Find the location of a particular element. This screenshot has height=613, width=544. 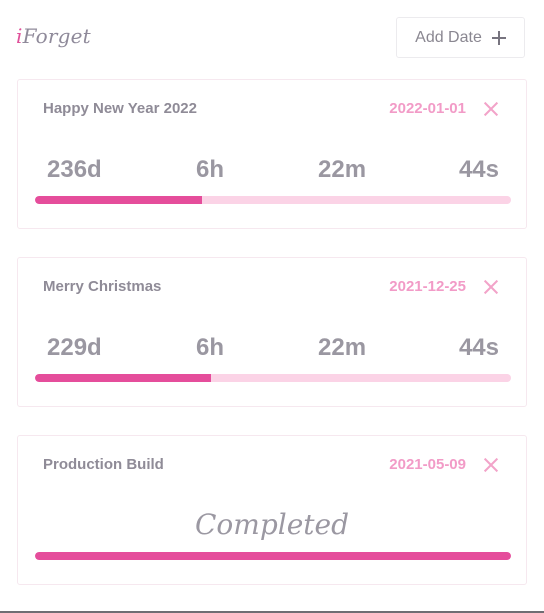

countdown: 229d 6h 22m 44s is located at coordinates (273, 349).